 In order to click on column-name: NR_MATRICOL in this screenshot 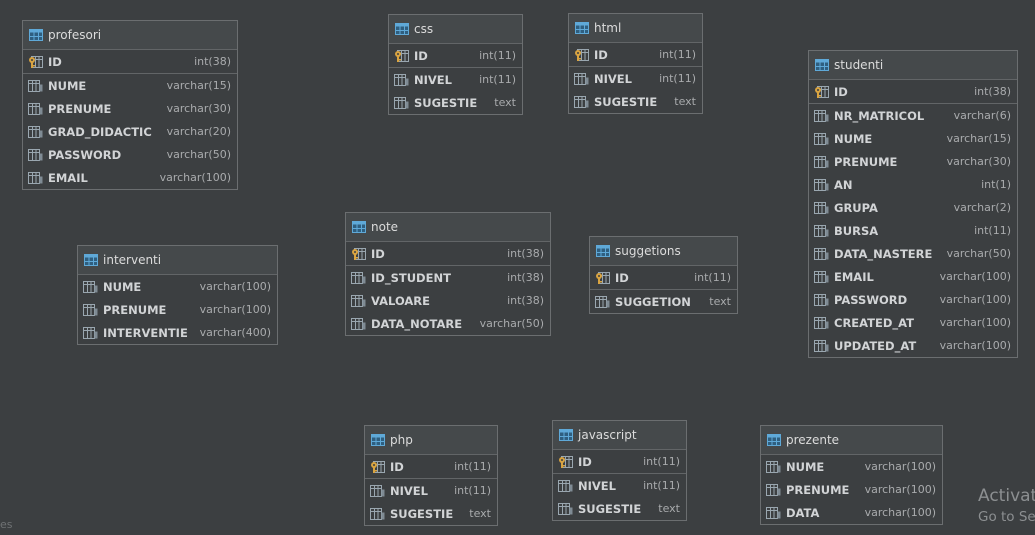, I will do `click(879, 115)`.